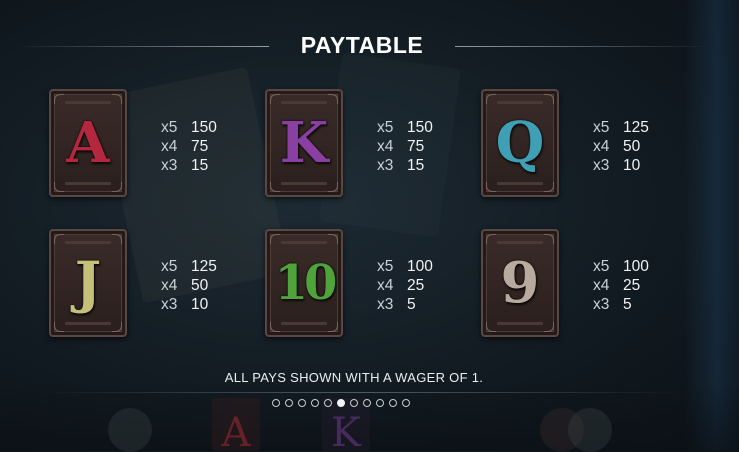 The width and height of the screenshot is (739, 452). I want to click on symbol-card: K, so click(304, 143).